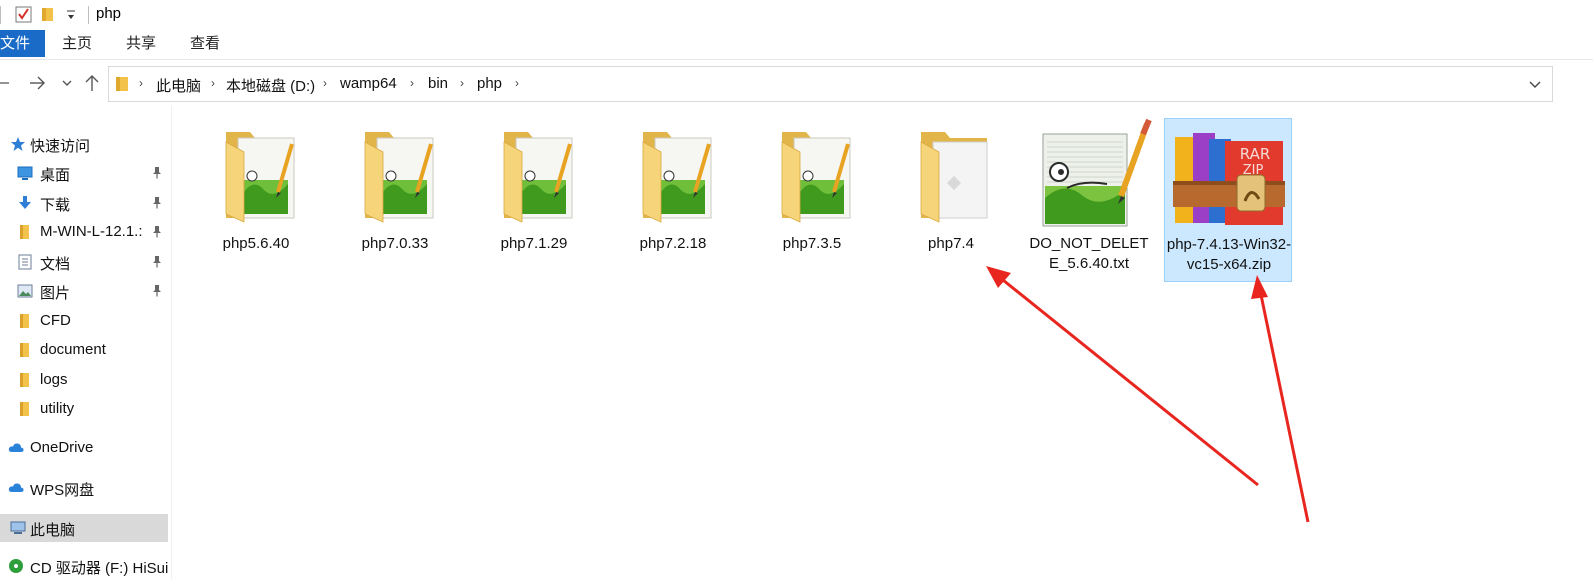 Image resolution: width=1593 pixels, height=580 pixels. What do you see at coordinates (62, 447) in the screenshot?
I see `sidebar-item-label: OneDrive` at bounding box center [62, 447].